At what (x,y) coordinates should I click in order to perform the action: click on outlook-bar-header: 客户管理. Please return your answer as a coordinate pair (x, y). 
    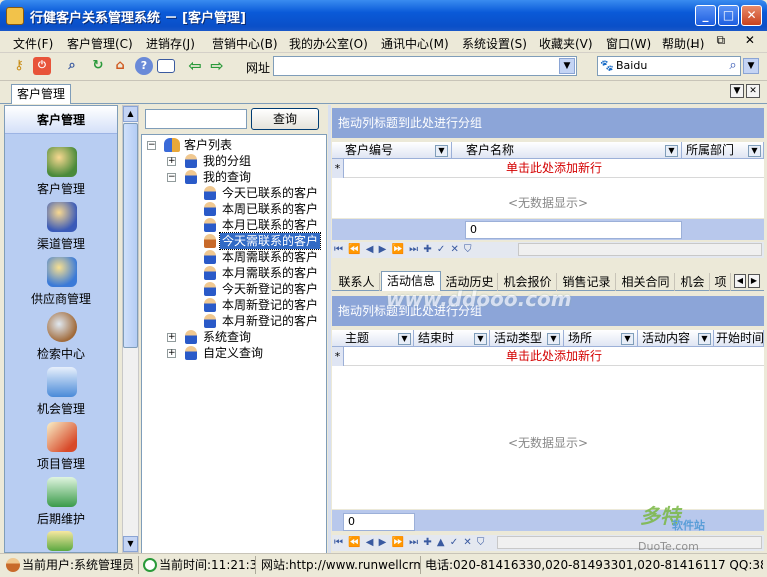
    Looking at the image, I should click on (61, 120).